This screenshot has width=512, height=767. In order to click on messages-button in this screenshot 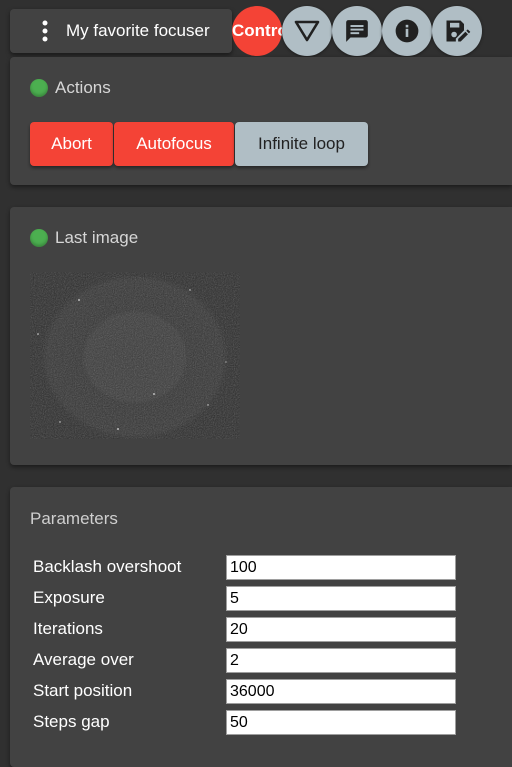, I will do `click(357, 31)`.